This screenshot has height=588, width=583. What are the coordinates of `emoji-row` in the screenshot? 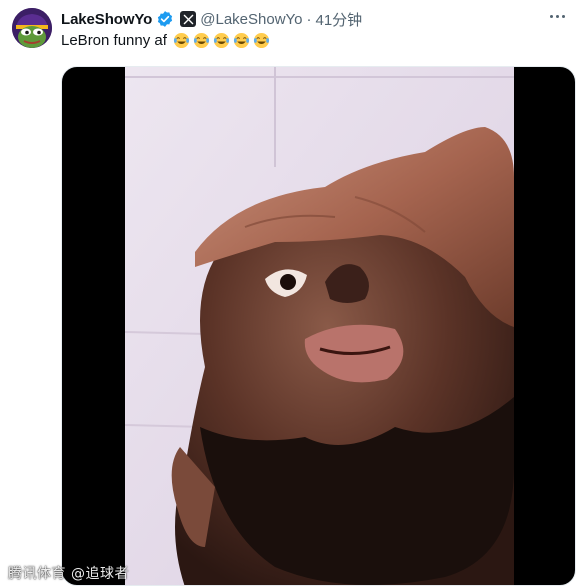 It's located at (221, 40).